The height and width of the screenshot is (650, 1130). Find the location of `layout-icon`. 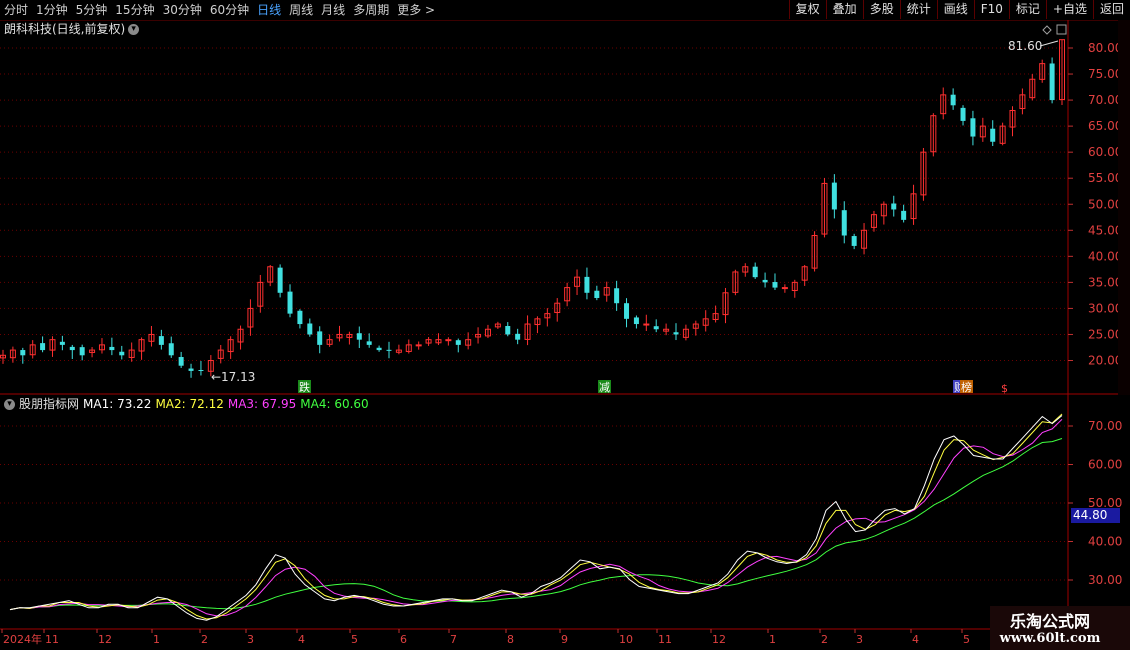

layout-icon is located at coordinates (1061, 29).